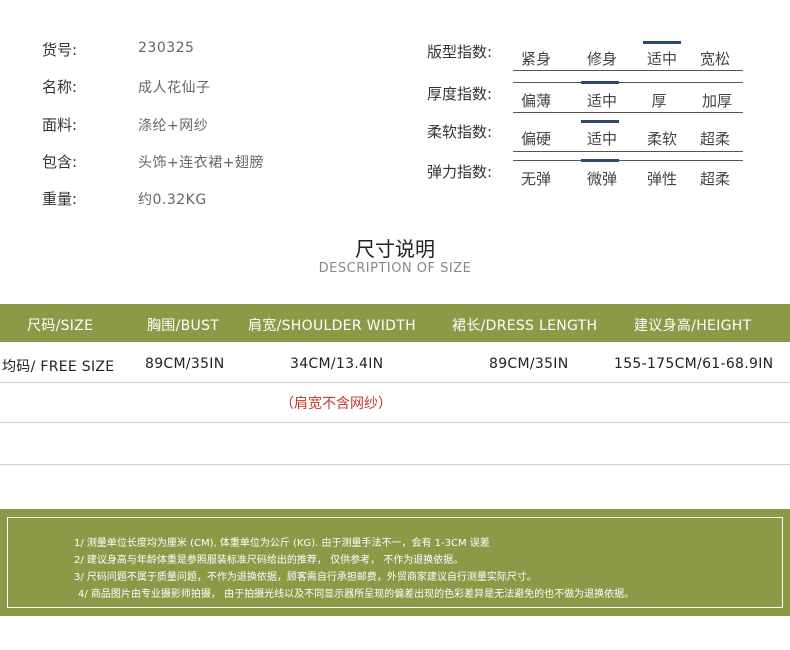 The width and height of the screenshot is (790, 650). Describe the element at coordinates (60, 87) in the screenshot. I see `name-label: 名称:` at that location.